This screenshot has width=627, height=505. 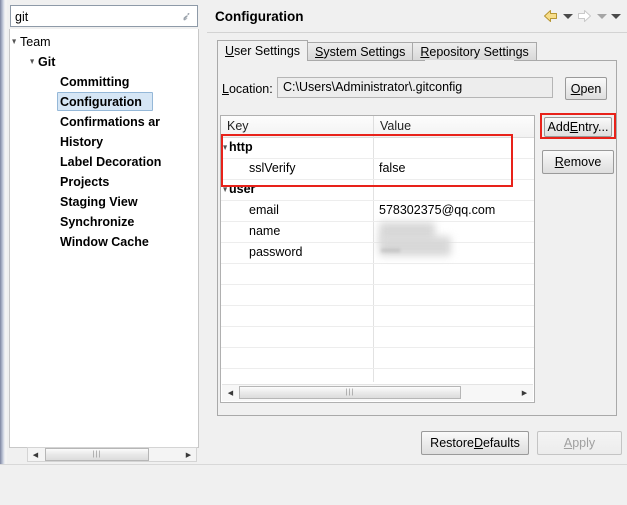 What do you see at coordinates (35, 42) in the screenshot?
I see `sidebar-item-label: Team` at bounding box center [35, 42].